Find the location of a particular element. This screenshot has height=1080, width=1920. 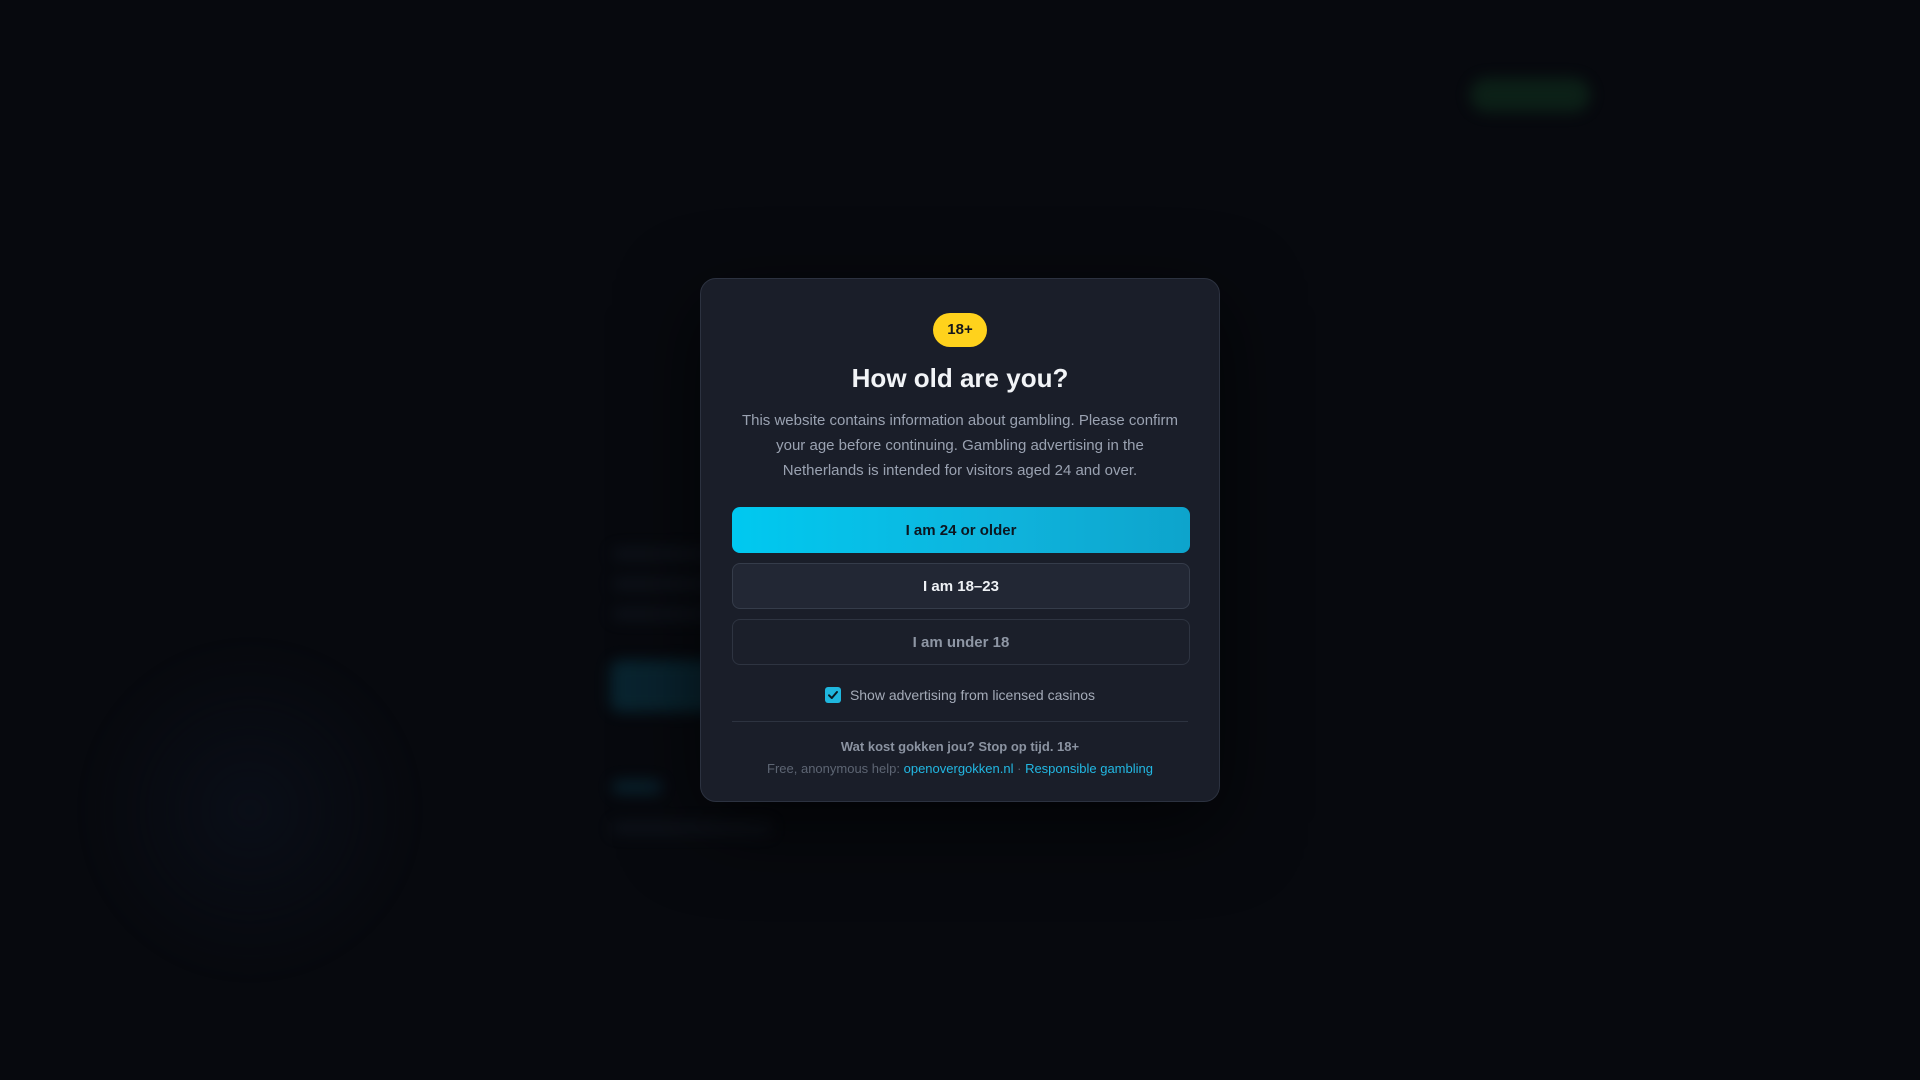

gambling-warning: Wat kost gokken jou? Stop op tijd. 18+ is located at coordinates (960, 746).